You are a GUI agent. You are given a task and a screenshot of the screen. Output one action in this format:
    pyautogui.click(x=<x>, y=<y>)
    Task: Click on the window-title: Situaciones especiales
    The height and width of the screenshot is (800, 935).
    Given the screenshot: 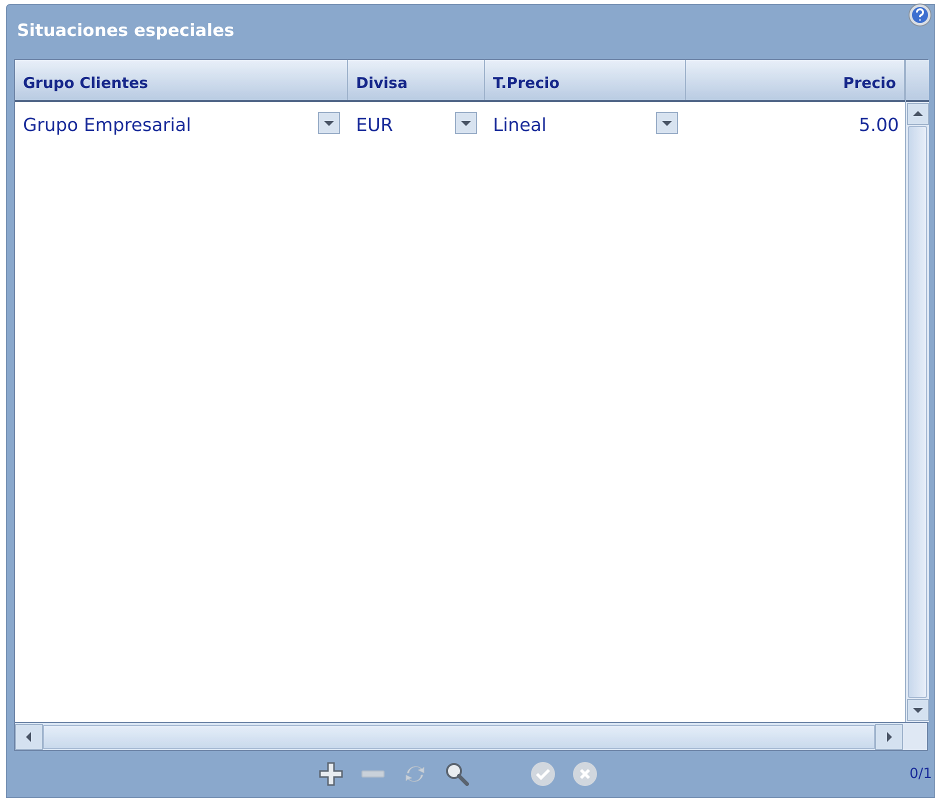 What is the action you would take?
    pyautogui.click(x=125, y=32)
    